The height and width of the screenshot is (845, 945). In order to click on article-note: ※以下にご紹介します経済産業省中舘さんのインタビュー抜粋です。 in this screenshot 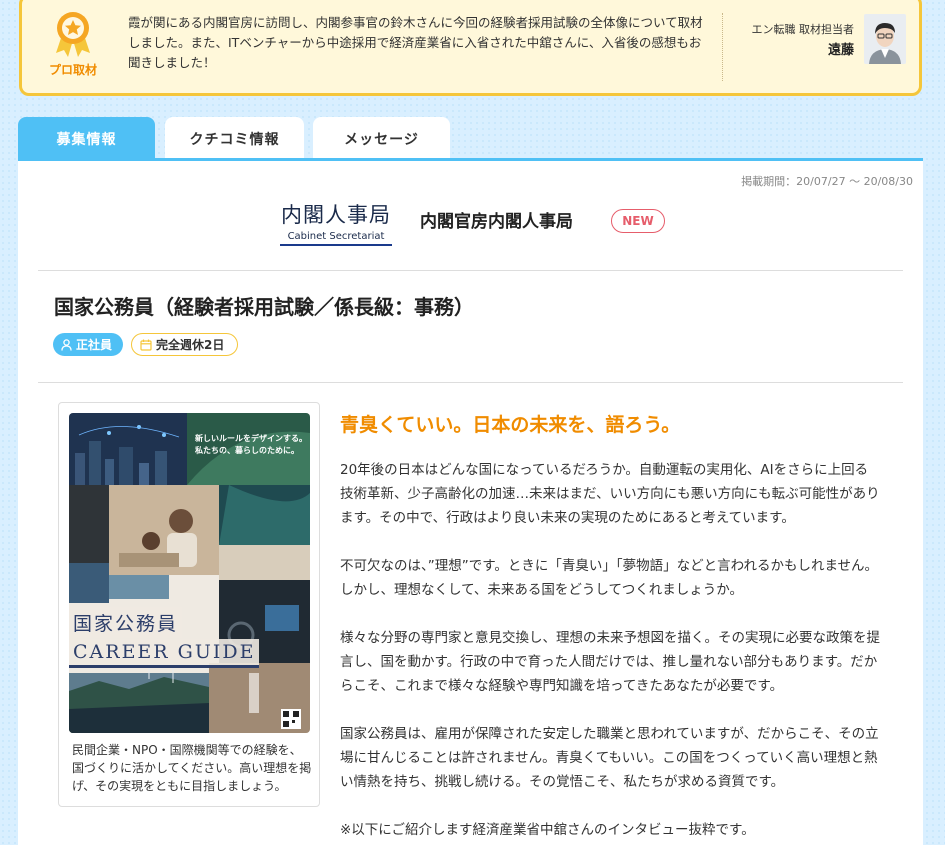, I will do `click(547, 830)`.